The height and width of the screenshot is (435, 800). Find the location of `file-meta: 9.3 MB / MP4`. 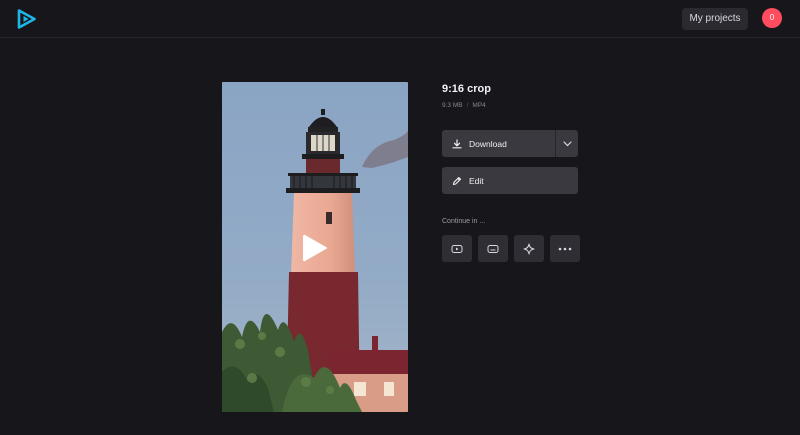

file-meta: 9.3 MB / MP4 is located at coordinates (512, 105).